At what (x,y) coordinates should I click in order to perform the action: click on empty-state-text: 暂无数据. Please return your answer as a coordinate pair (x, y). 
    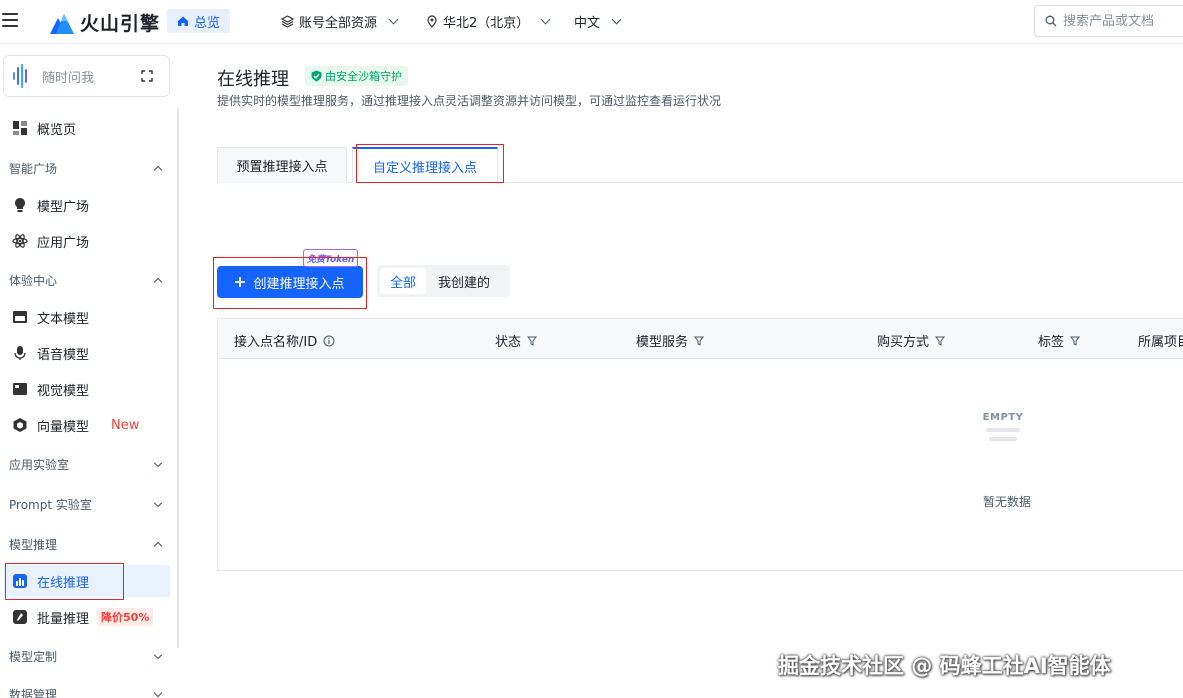
    Looking at the image, I should click on (1007, 502).